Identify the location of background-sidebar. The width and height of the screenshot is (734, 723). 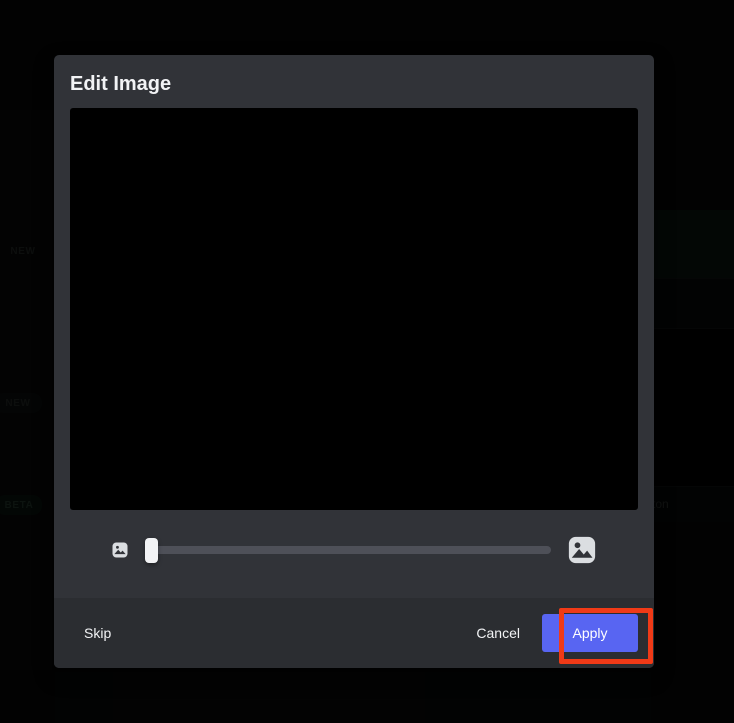
(26, 390).